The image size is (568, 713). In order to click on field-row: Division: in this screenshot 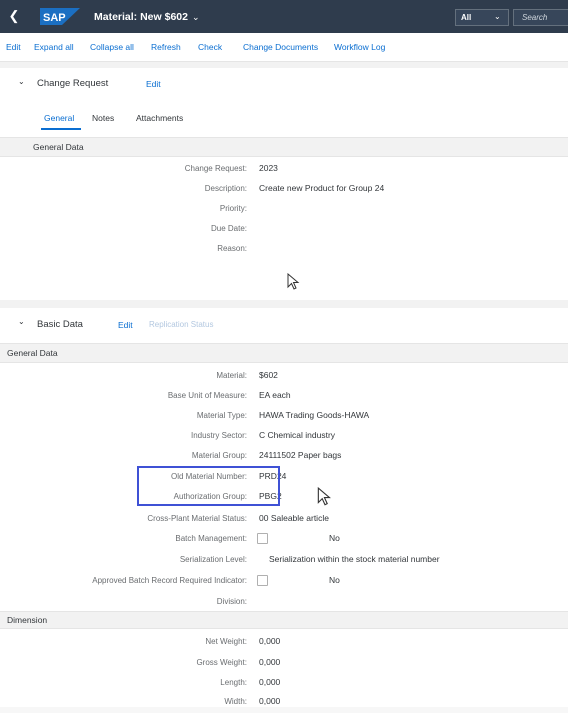, I will do `click(284, 603)`.